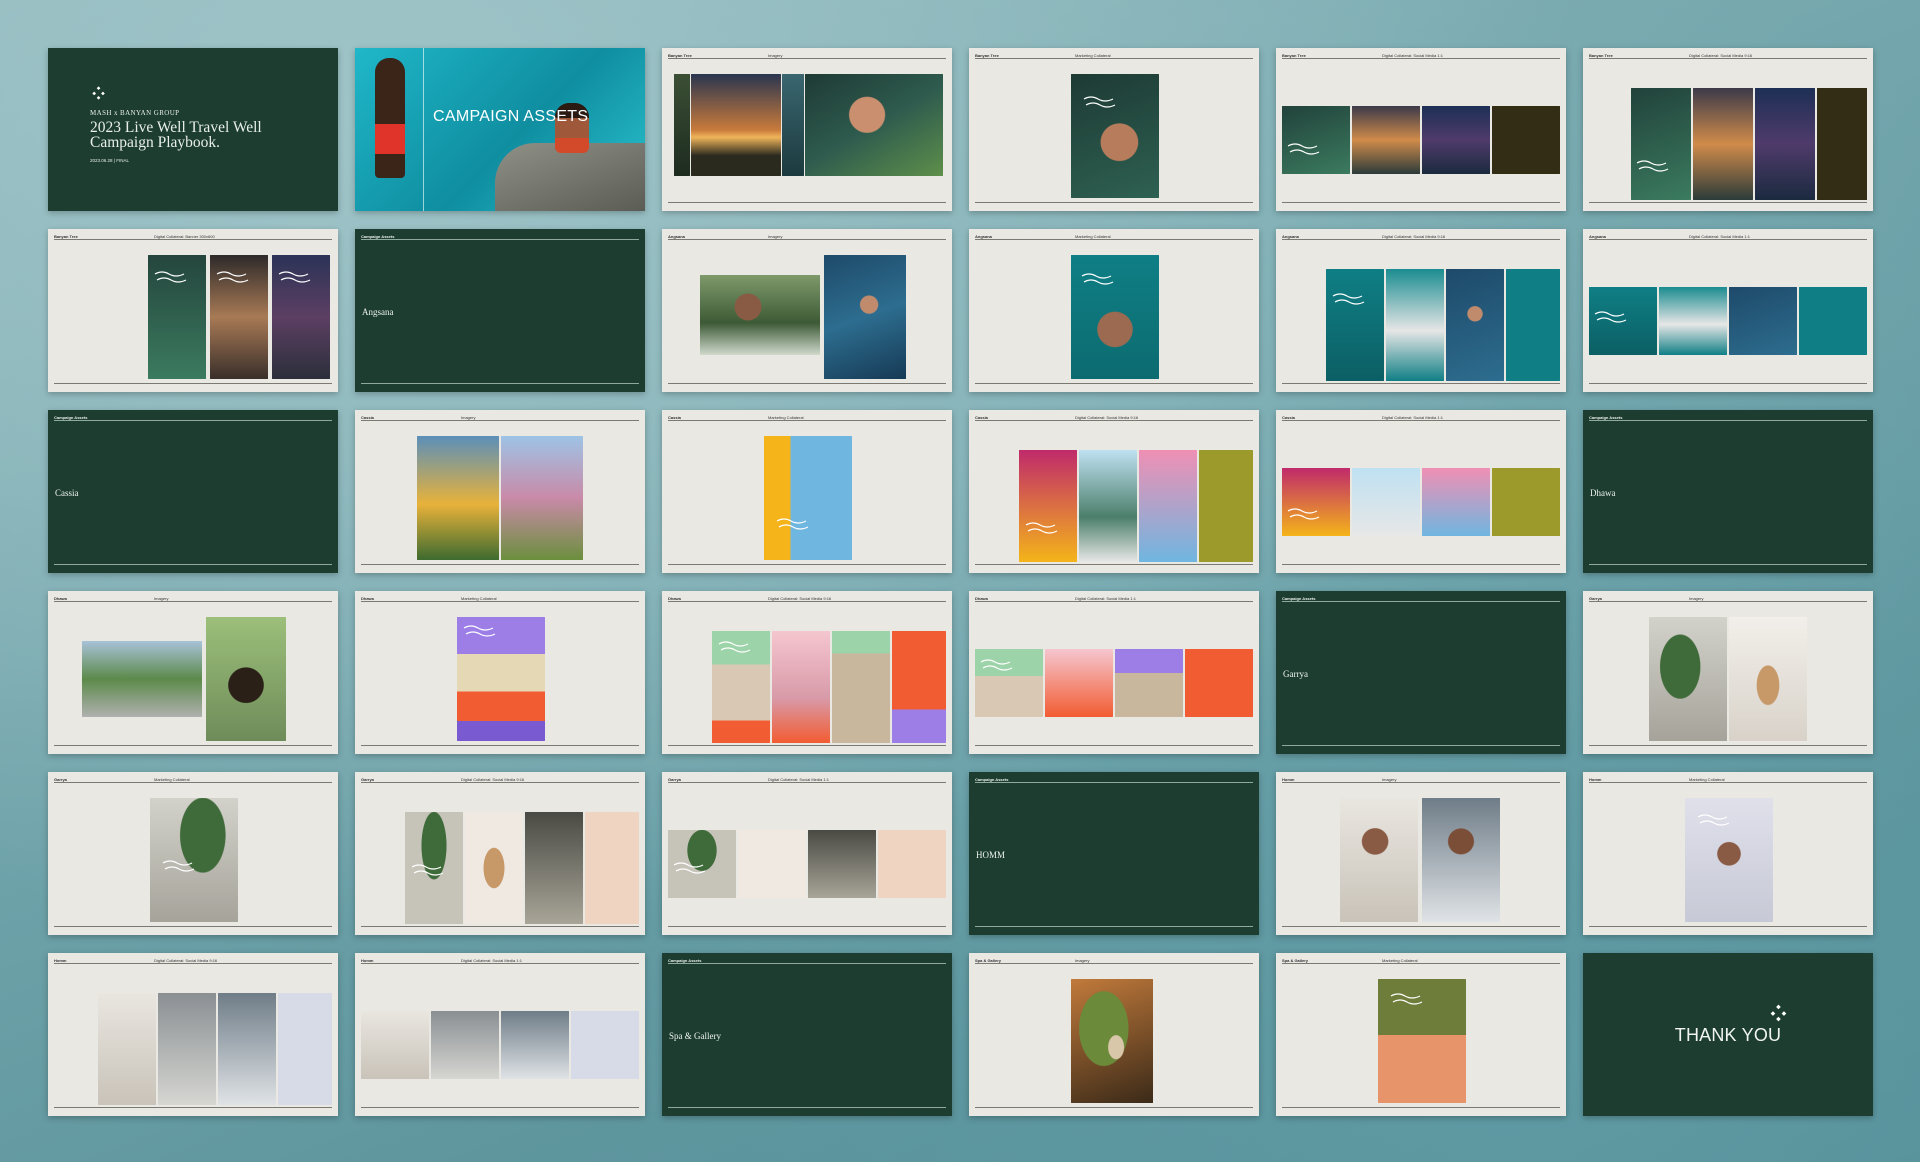 This screenshot has height=1162, width=1920. I want to click on slide-homm-imagery: Homm Imagery, so click(1421, 853).